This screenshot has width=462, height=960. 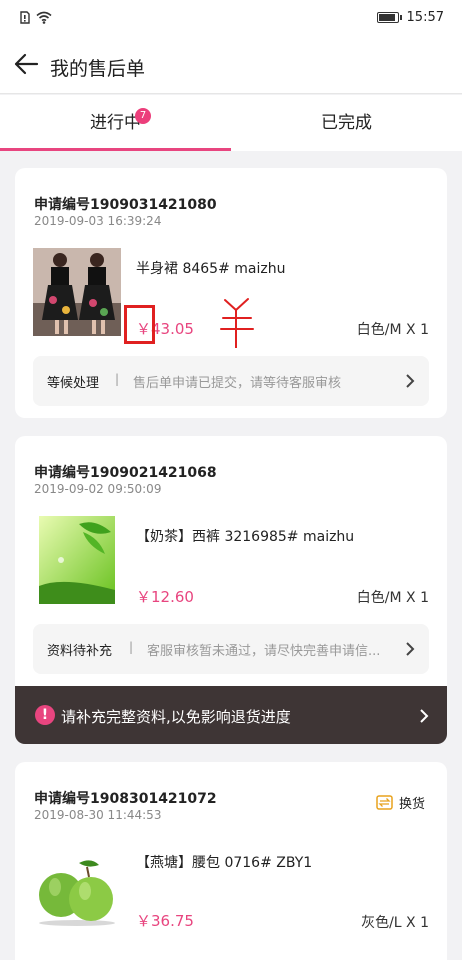 What do you see at coordinates (224, 863) in the screenshot?
I see `product-name: 【燕塘】腰包 0716# ZBY1` at bounding box center [224, 863].